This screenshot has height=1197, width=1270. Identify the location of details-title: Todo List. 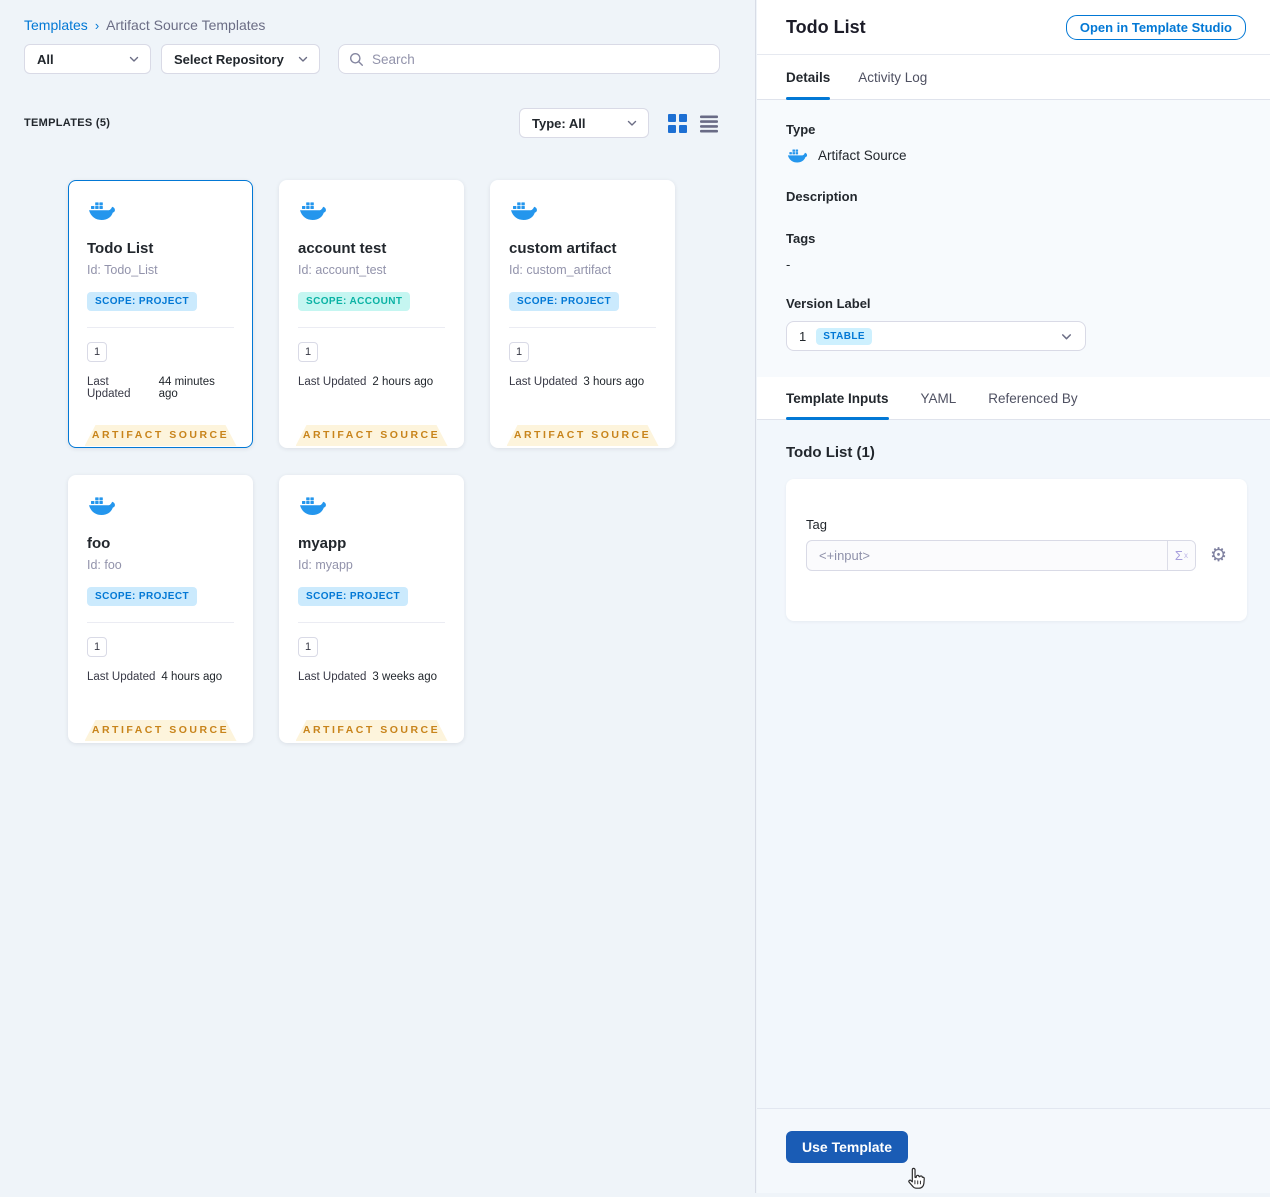
(826, 26).